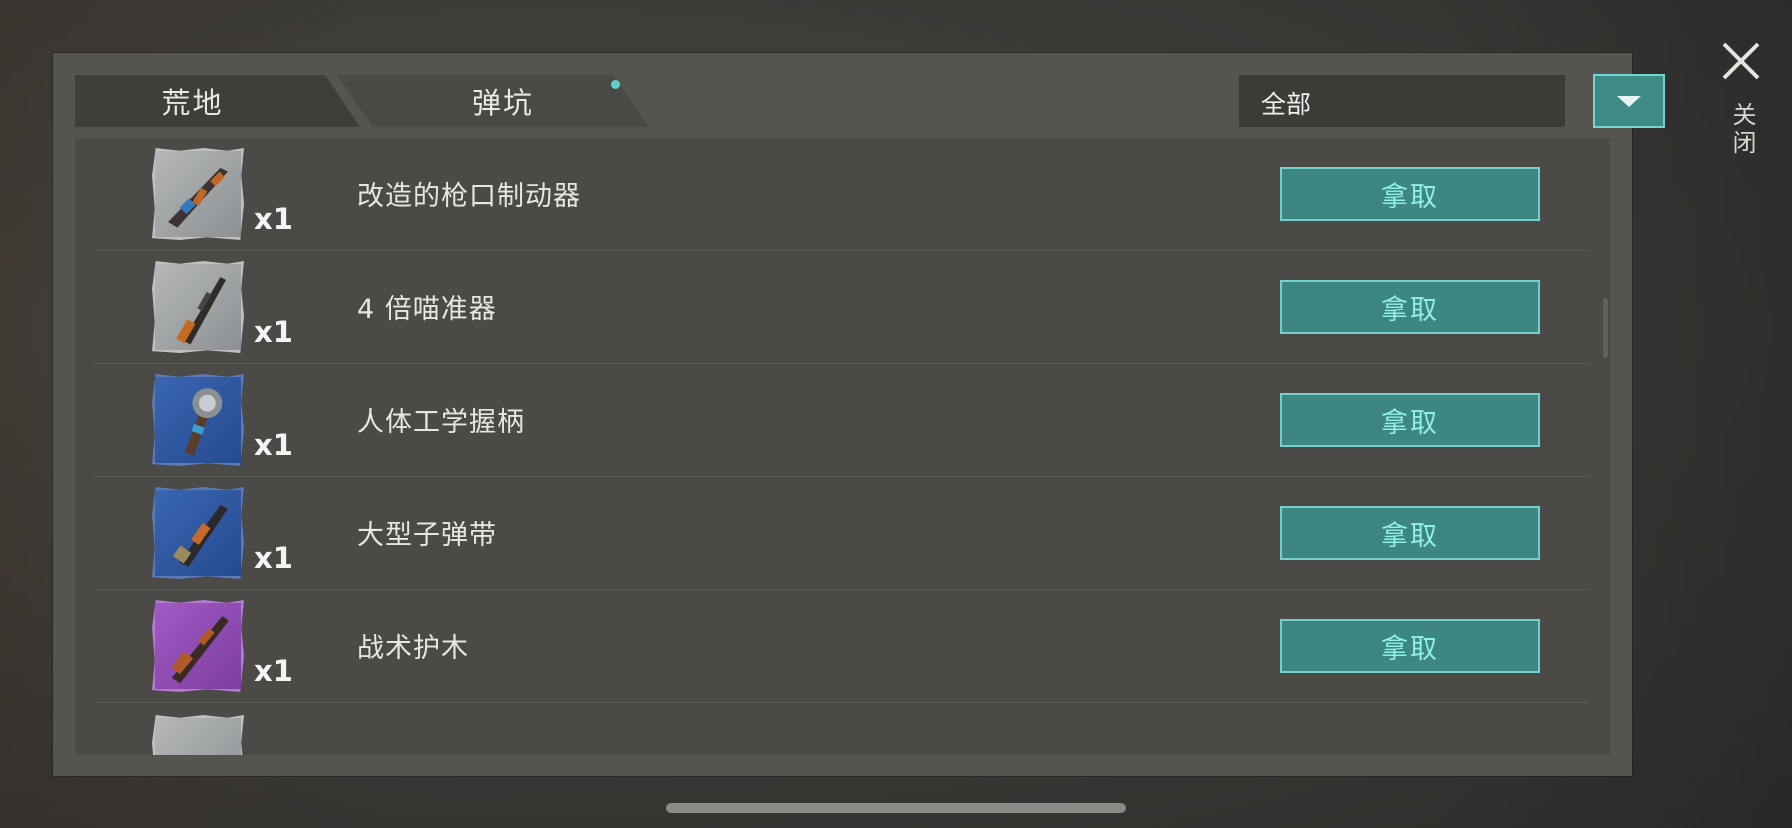  Describe the element at coordinates (1402, 101) in the screenshot. I see `filter-dropdown: 全部` at that location.